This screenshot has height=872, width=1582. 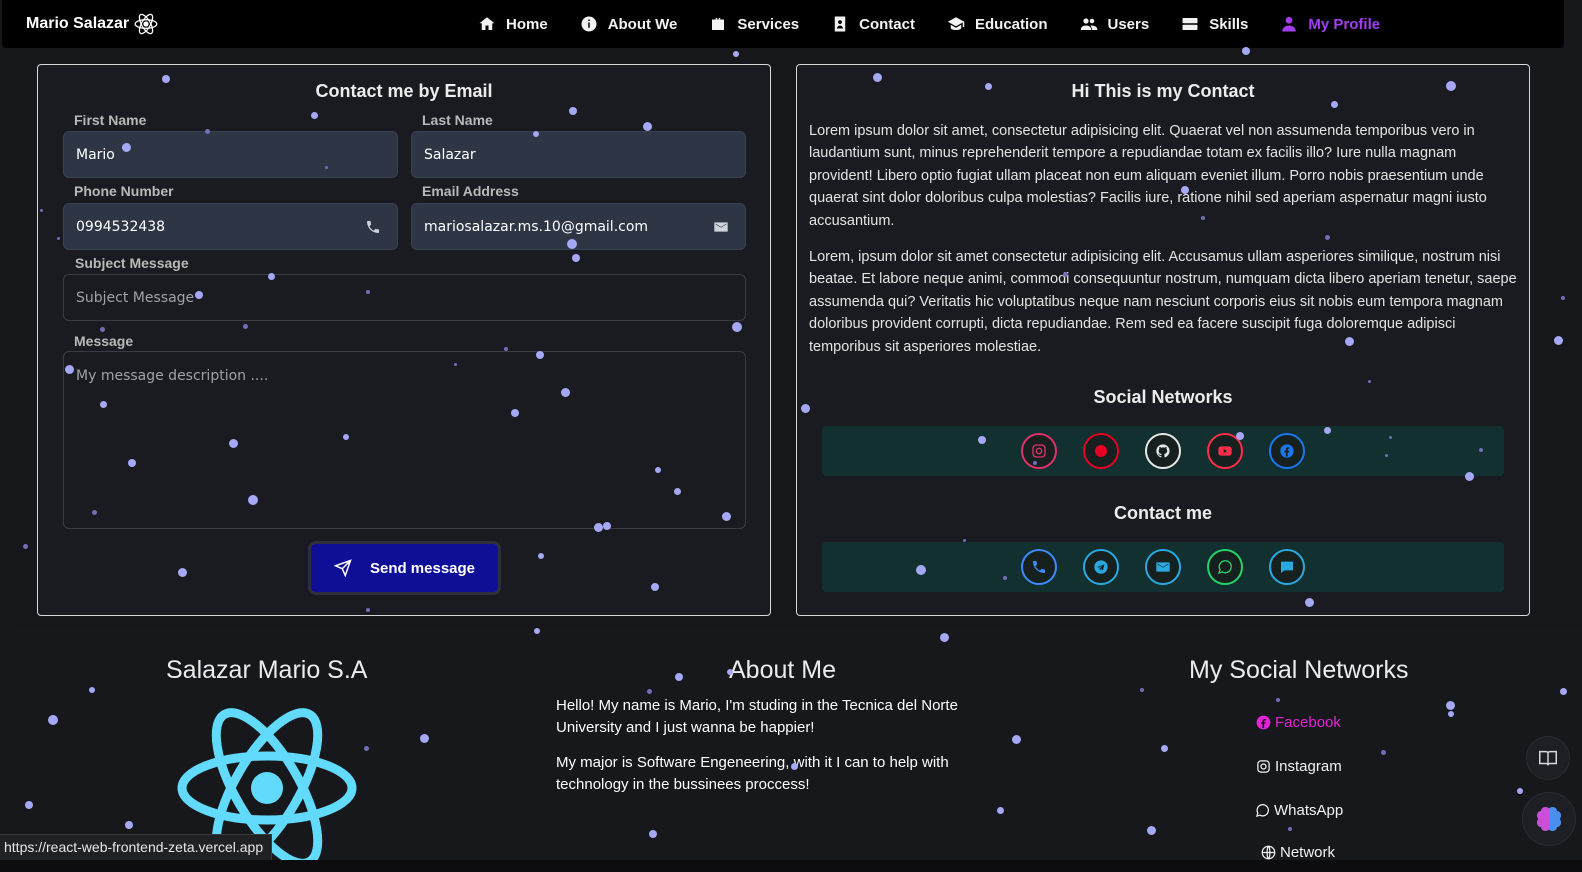 I want to click on footer-link-facebook: Facebook, so click(x=1298, y=722).